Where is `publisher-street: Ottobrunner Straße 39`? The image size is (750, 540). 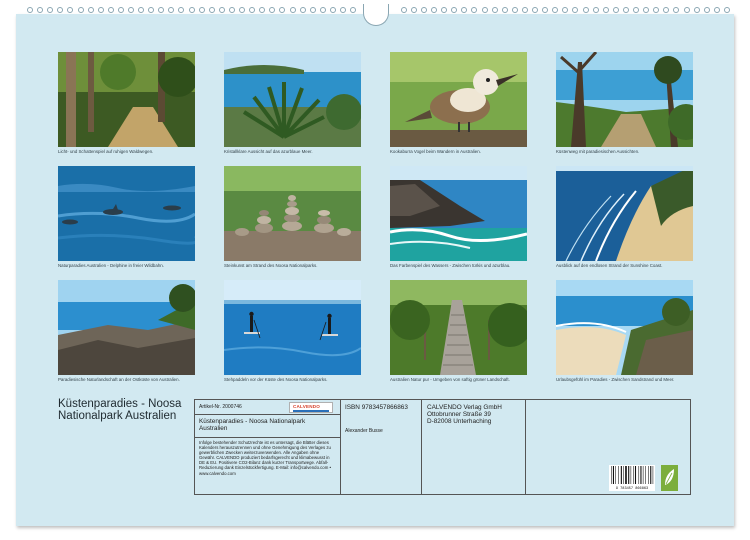
publisher-street: Ottobrunner Straße 39 is located at coordinates (459, 414).